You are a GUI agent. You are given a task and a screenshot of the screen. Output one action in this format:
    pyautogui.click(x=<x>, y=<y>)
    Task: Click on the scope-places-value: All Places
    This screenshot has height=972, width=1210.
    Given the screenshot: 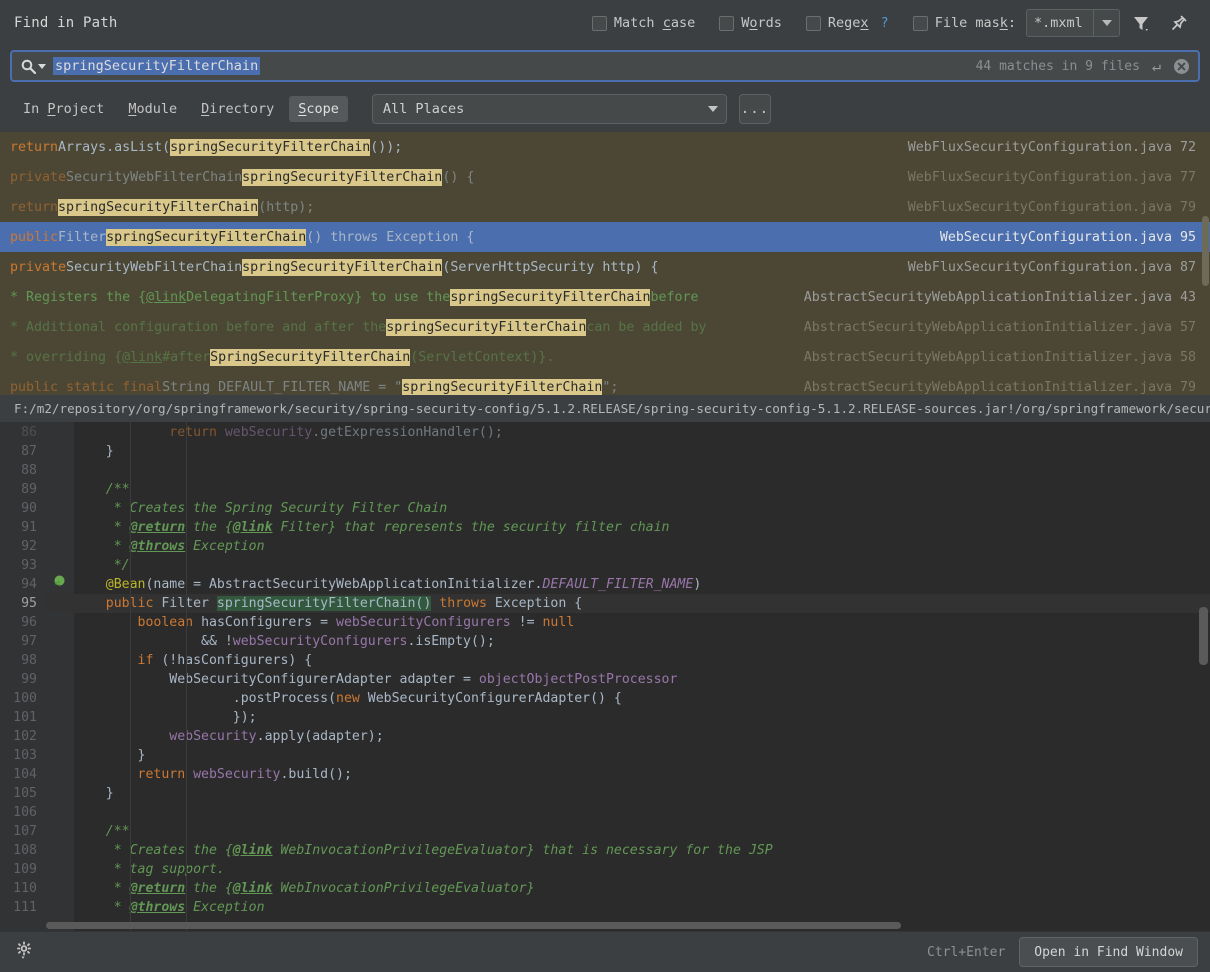 What is the action you would take?
    pyautogui.click(x=423, y=109)
    